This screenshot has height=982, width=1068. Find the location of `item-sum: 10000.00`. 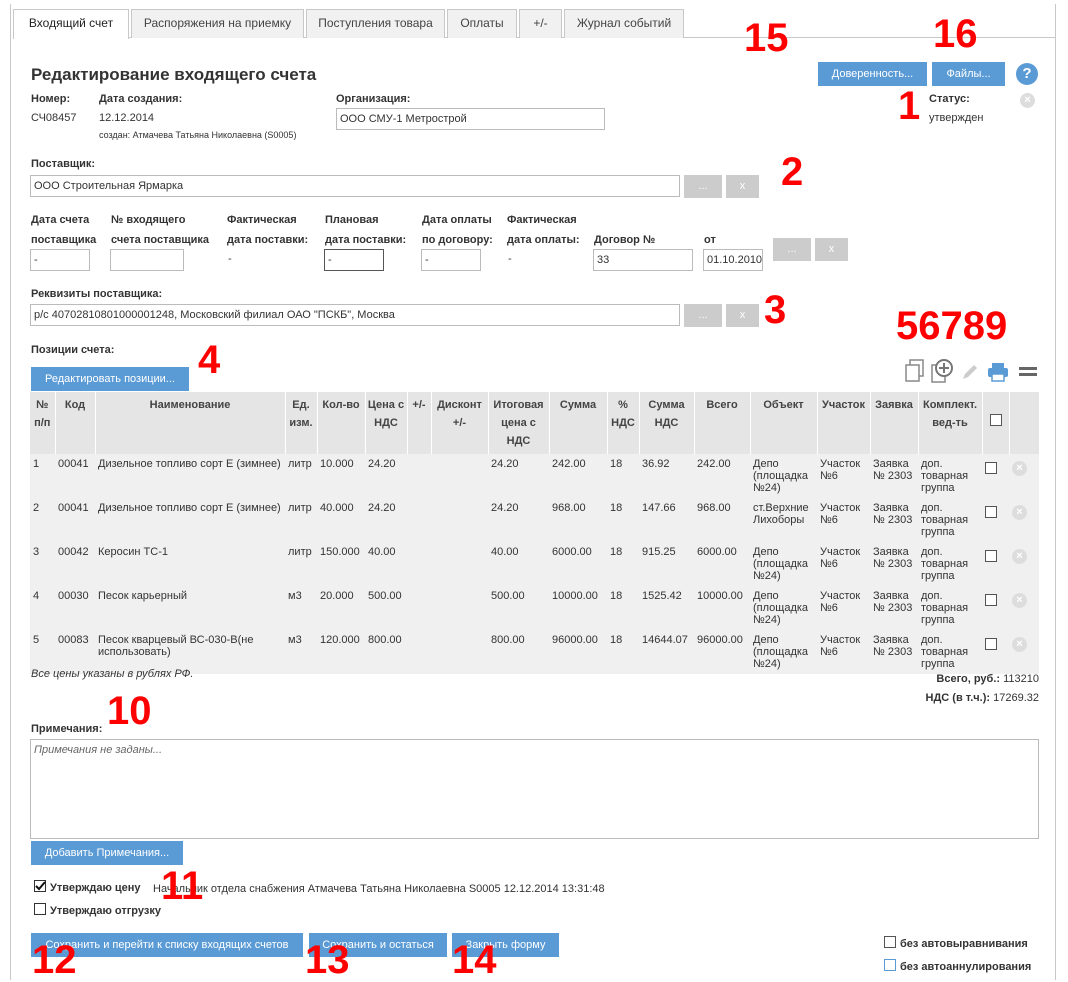

item-sum: 10000.00 is located at coordinates (578, 608).